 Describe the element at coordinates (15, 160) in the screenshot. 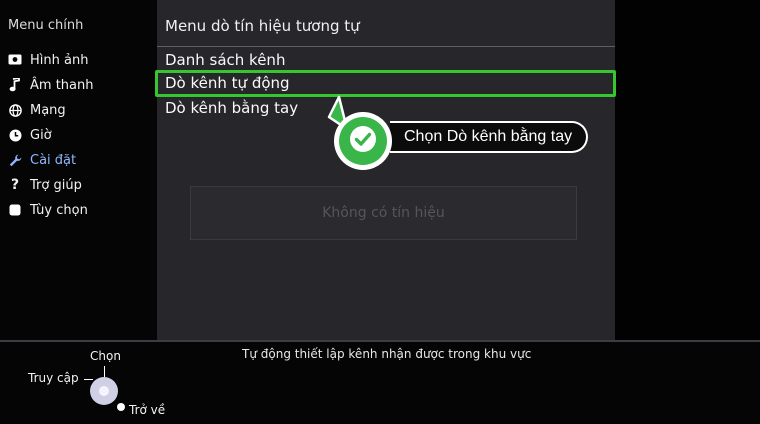

I see `wrench-icon` at that location.